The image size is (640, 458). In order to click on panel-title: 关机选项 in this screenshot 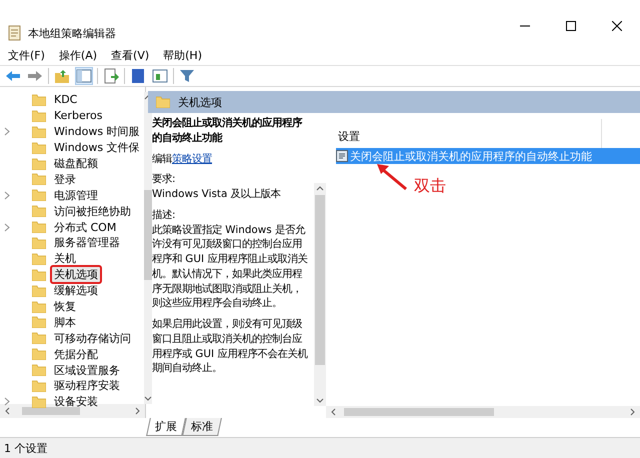, I will do `click(200, 102)`.